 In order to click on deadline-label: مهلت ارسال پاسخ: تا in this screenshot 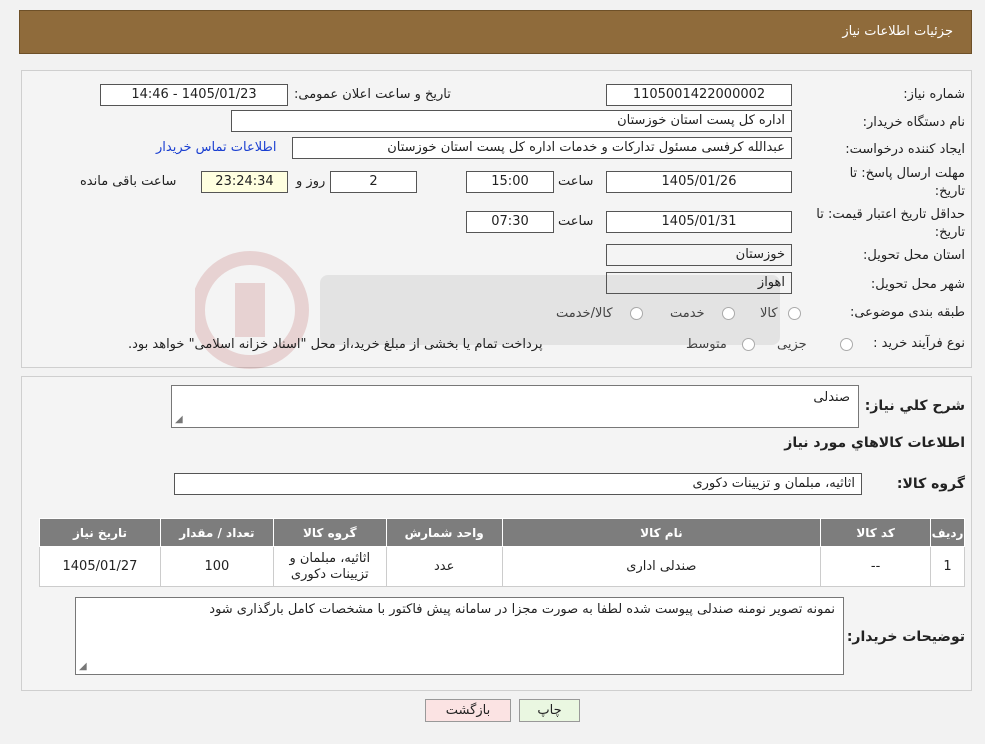, I will do `click(907, 173)`.